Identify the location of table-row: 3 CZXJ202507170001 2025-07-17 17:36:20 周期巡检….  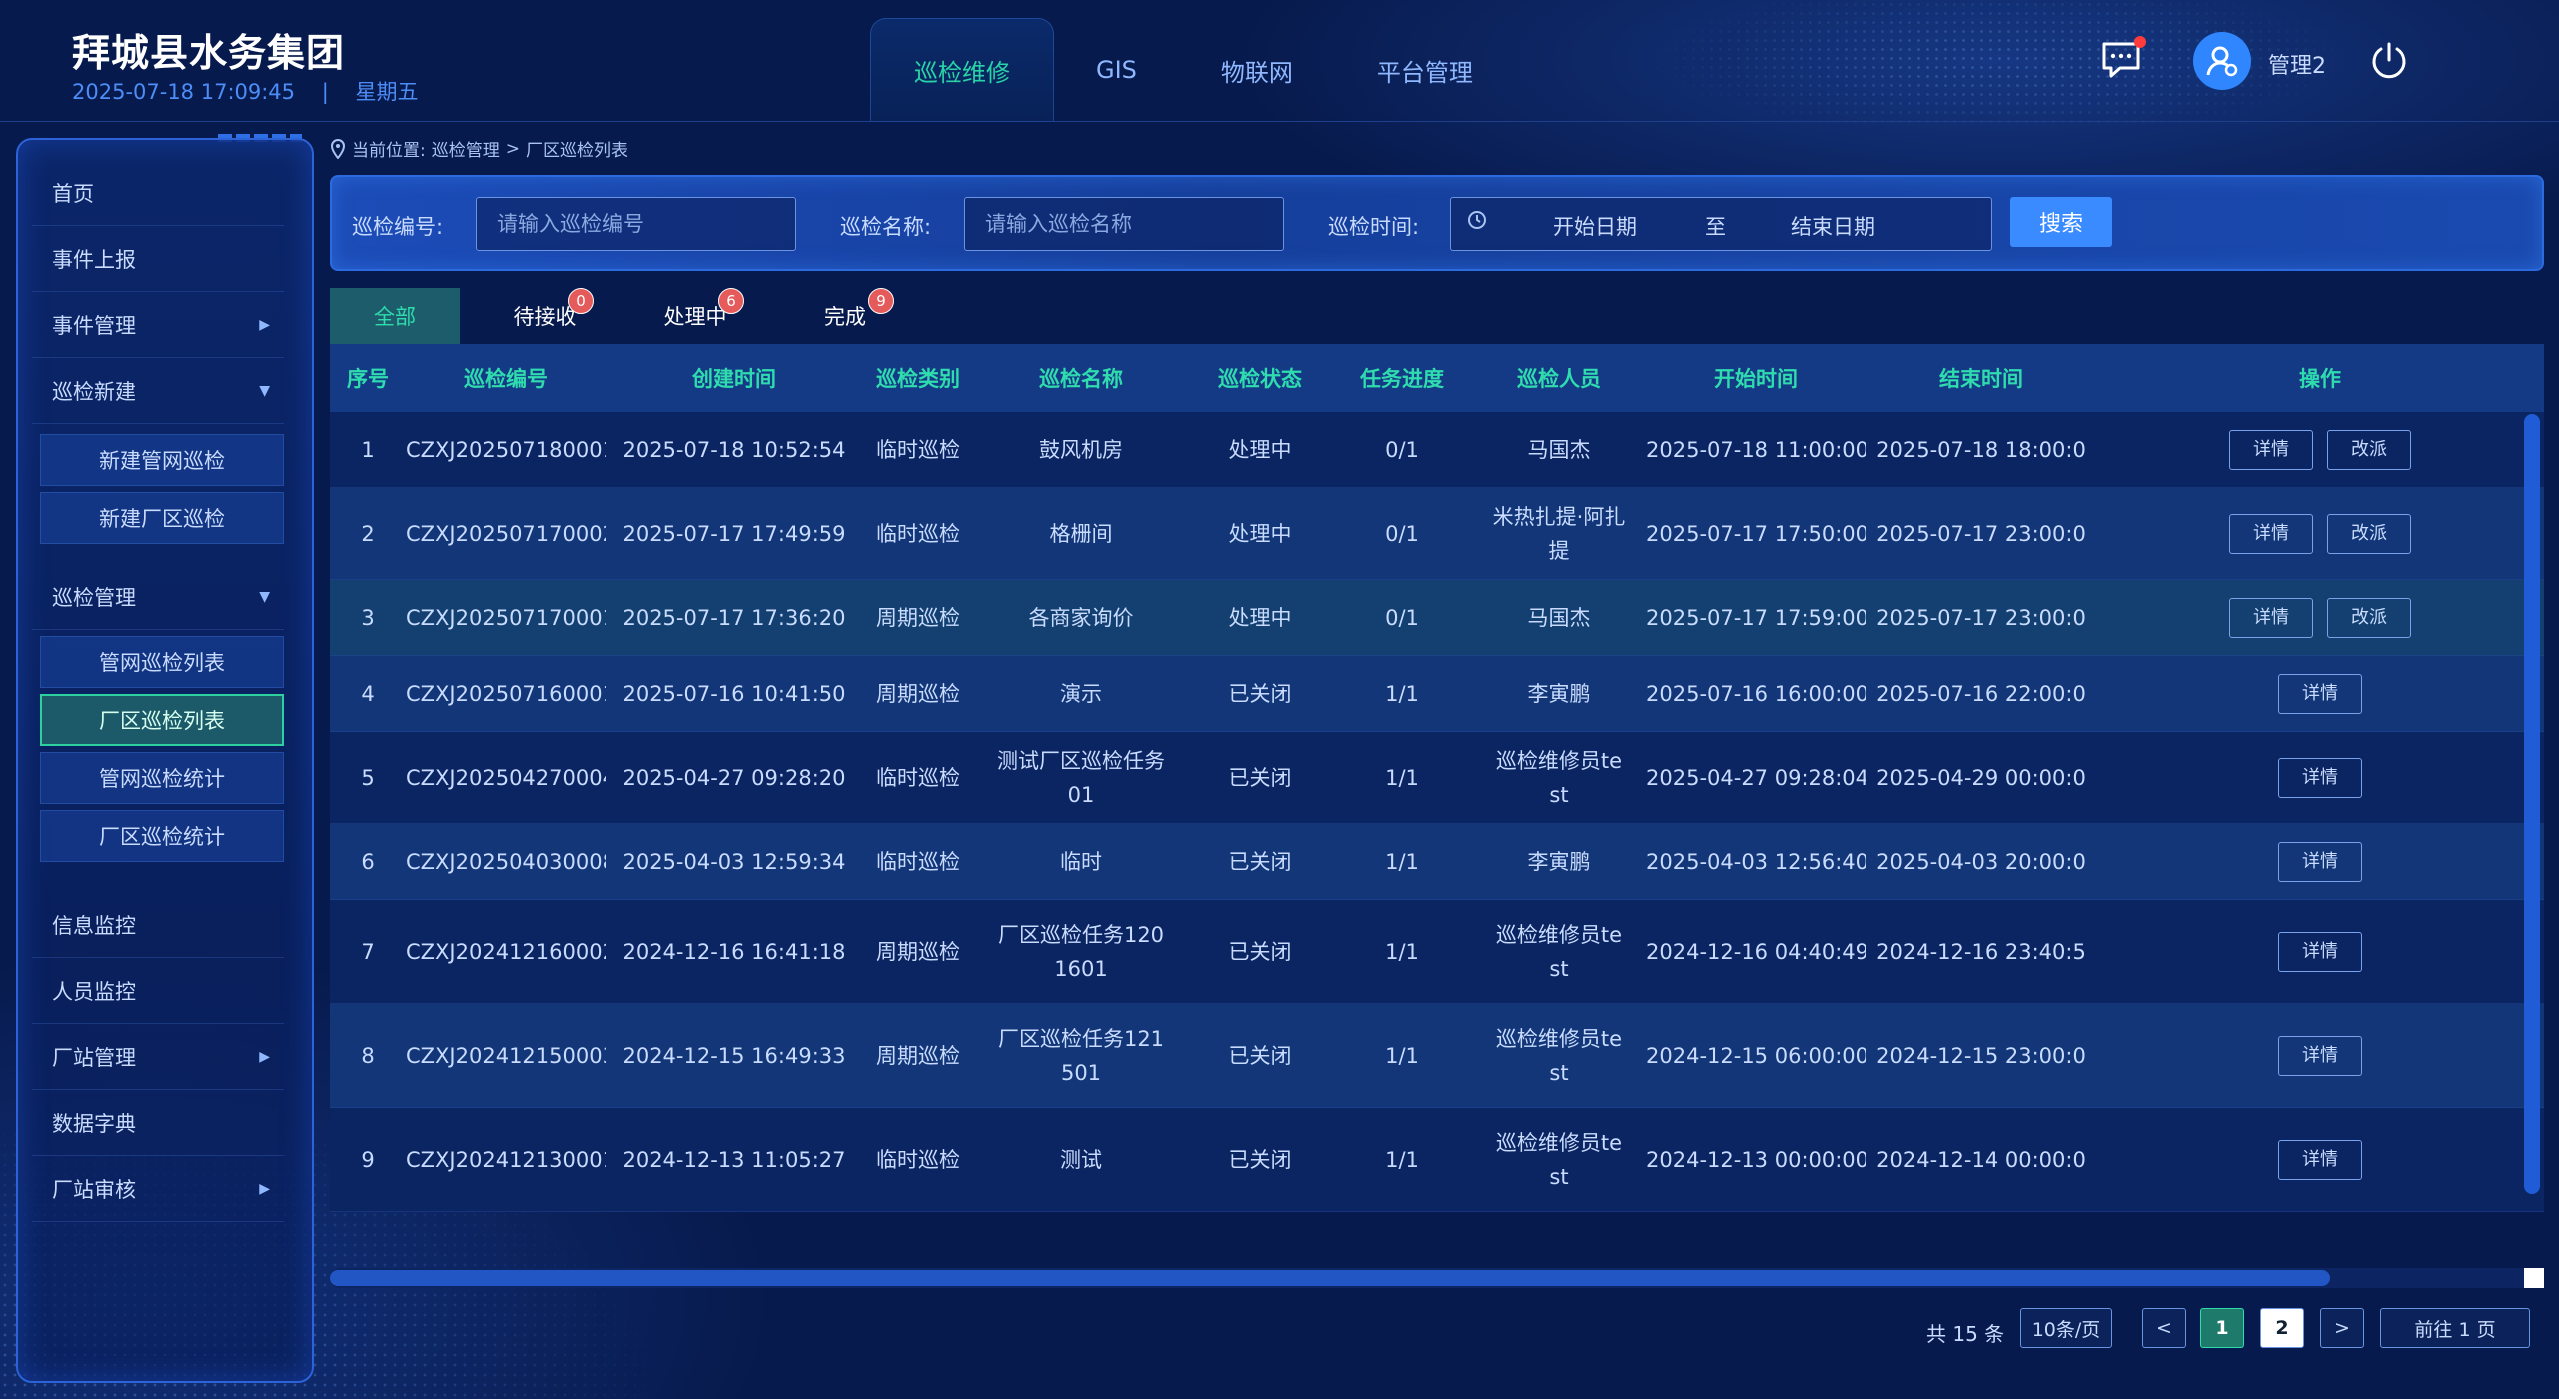
(1437, 618).